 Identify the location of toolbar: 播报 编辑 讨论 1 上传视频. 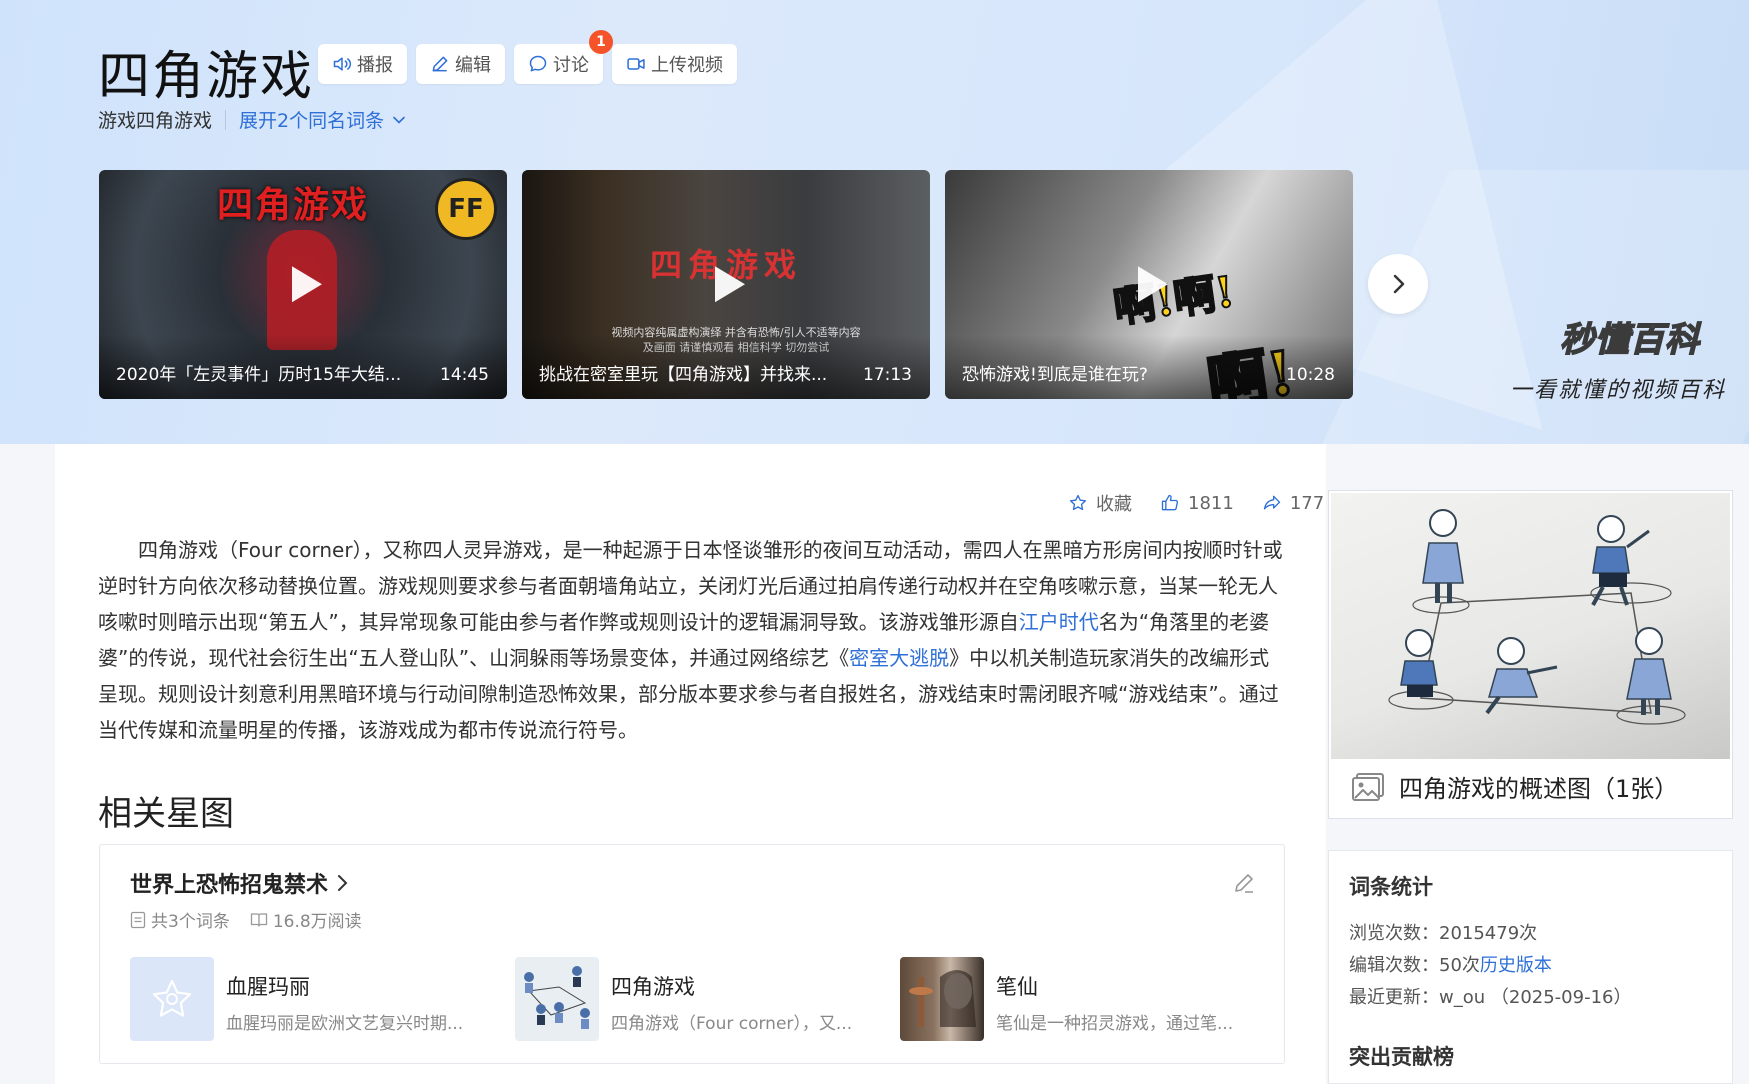
(527, 57).